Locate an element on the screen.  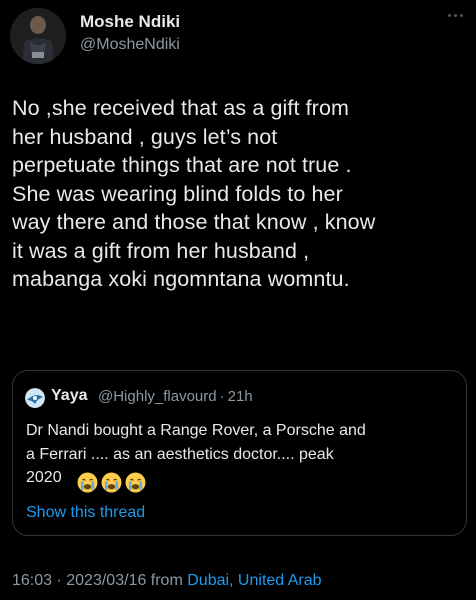
quoted-author-avatar is located at coordinates (35, 398).